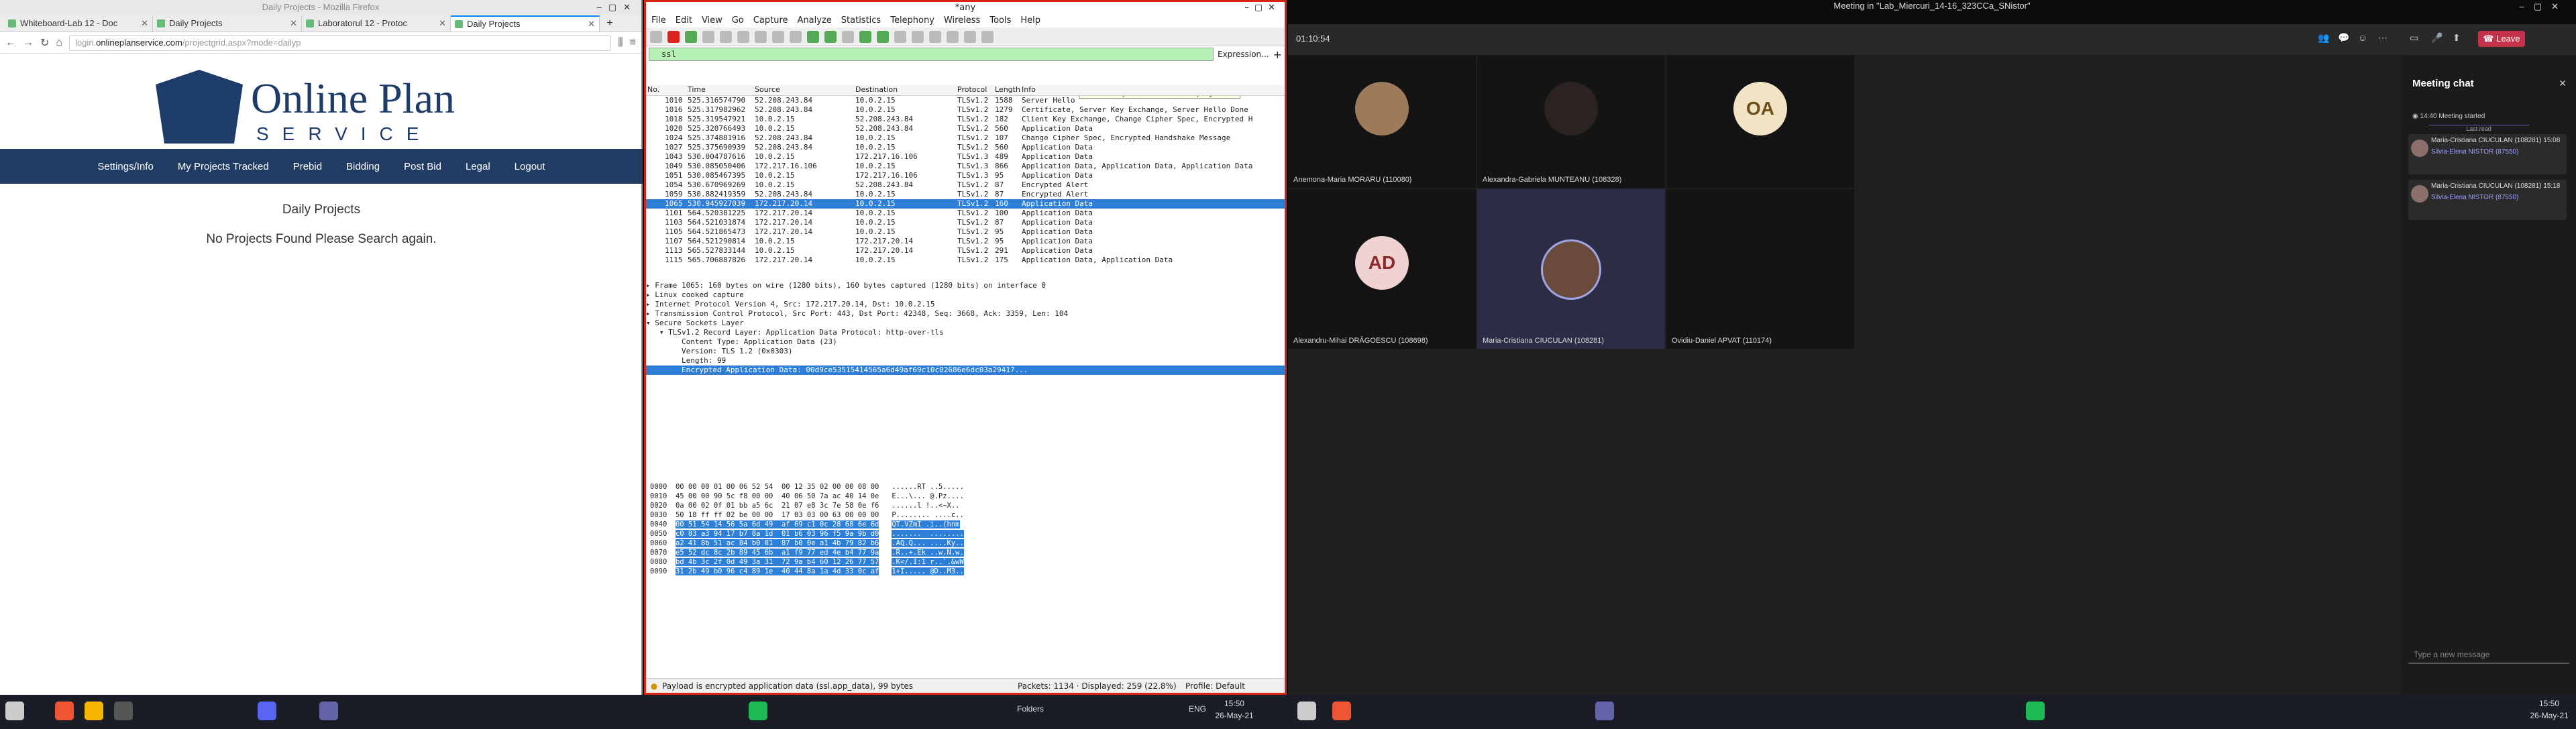  What do you see at coordinates (1306, 711) in the screenshot?
I see `start-icon` at bounding box center [1306, 711].